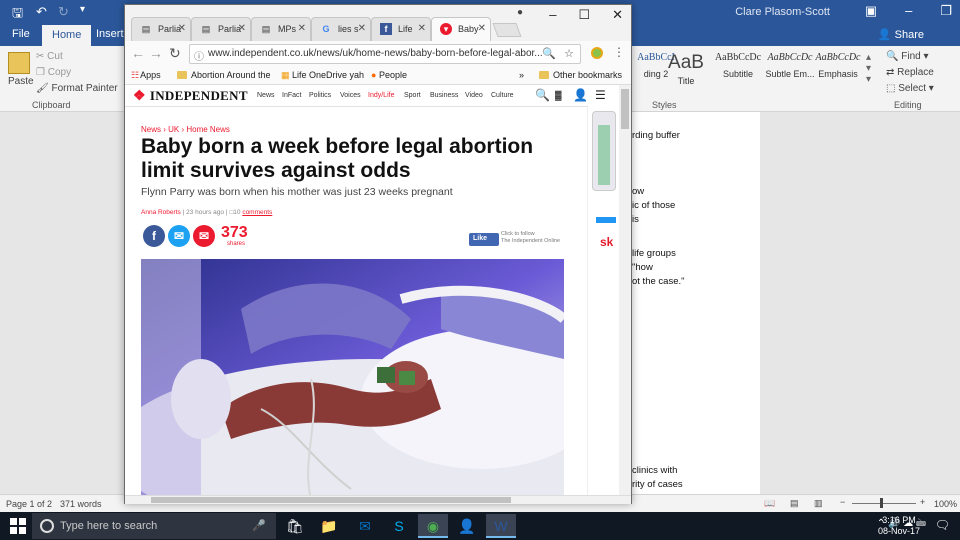 This screenshot has width=960, height=540. Describe the element at coordinates (899, 526) in the screenshot. I see `clock: 3:16 PM 08-Nov-17` at that location.